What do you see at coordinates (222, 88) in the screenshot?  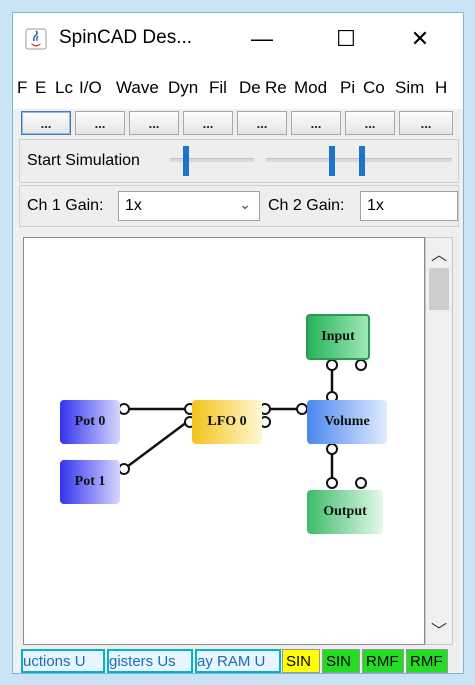 I see `menu-filters: Fil` at bounding box center [222, 88].